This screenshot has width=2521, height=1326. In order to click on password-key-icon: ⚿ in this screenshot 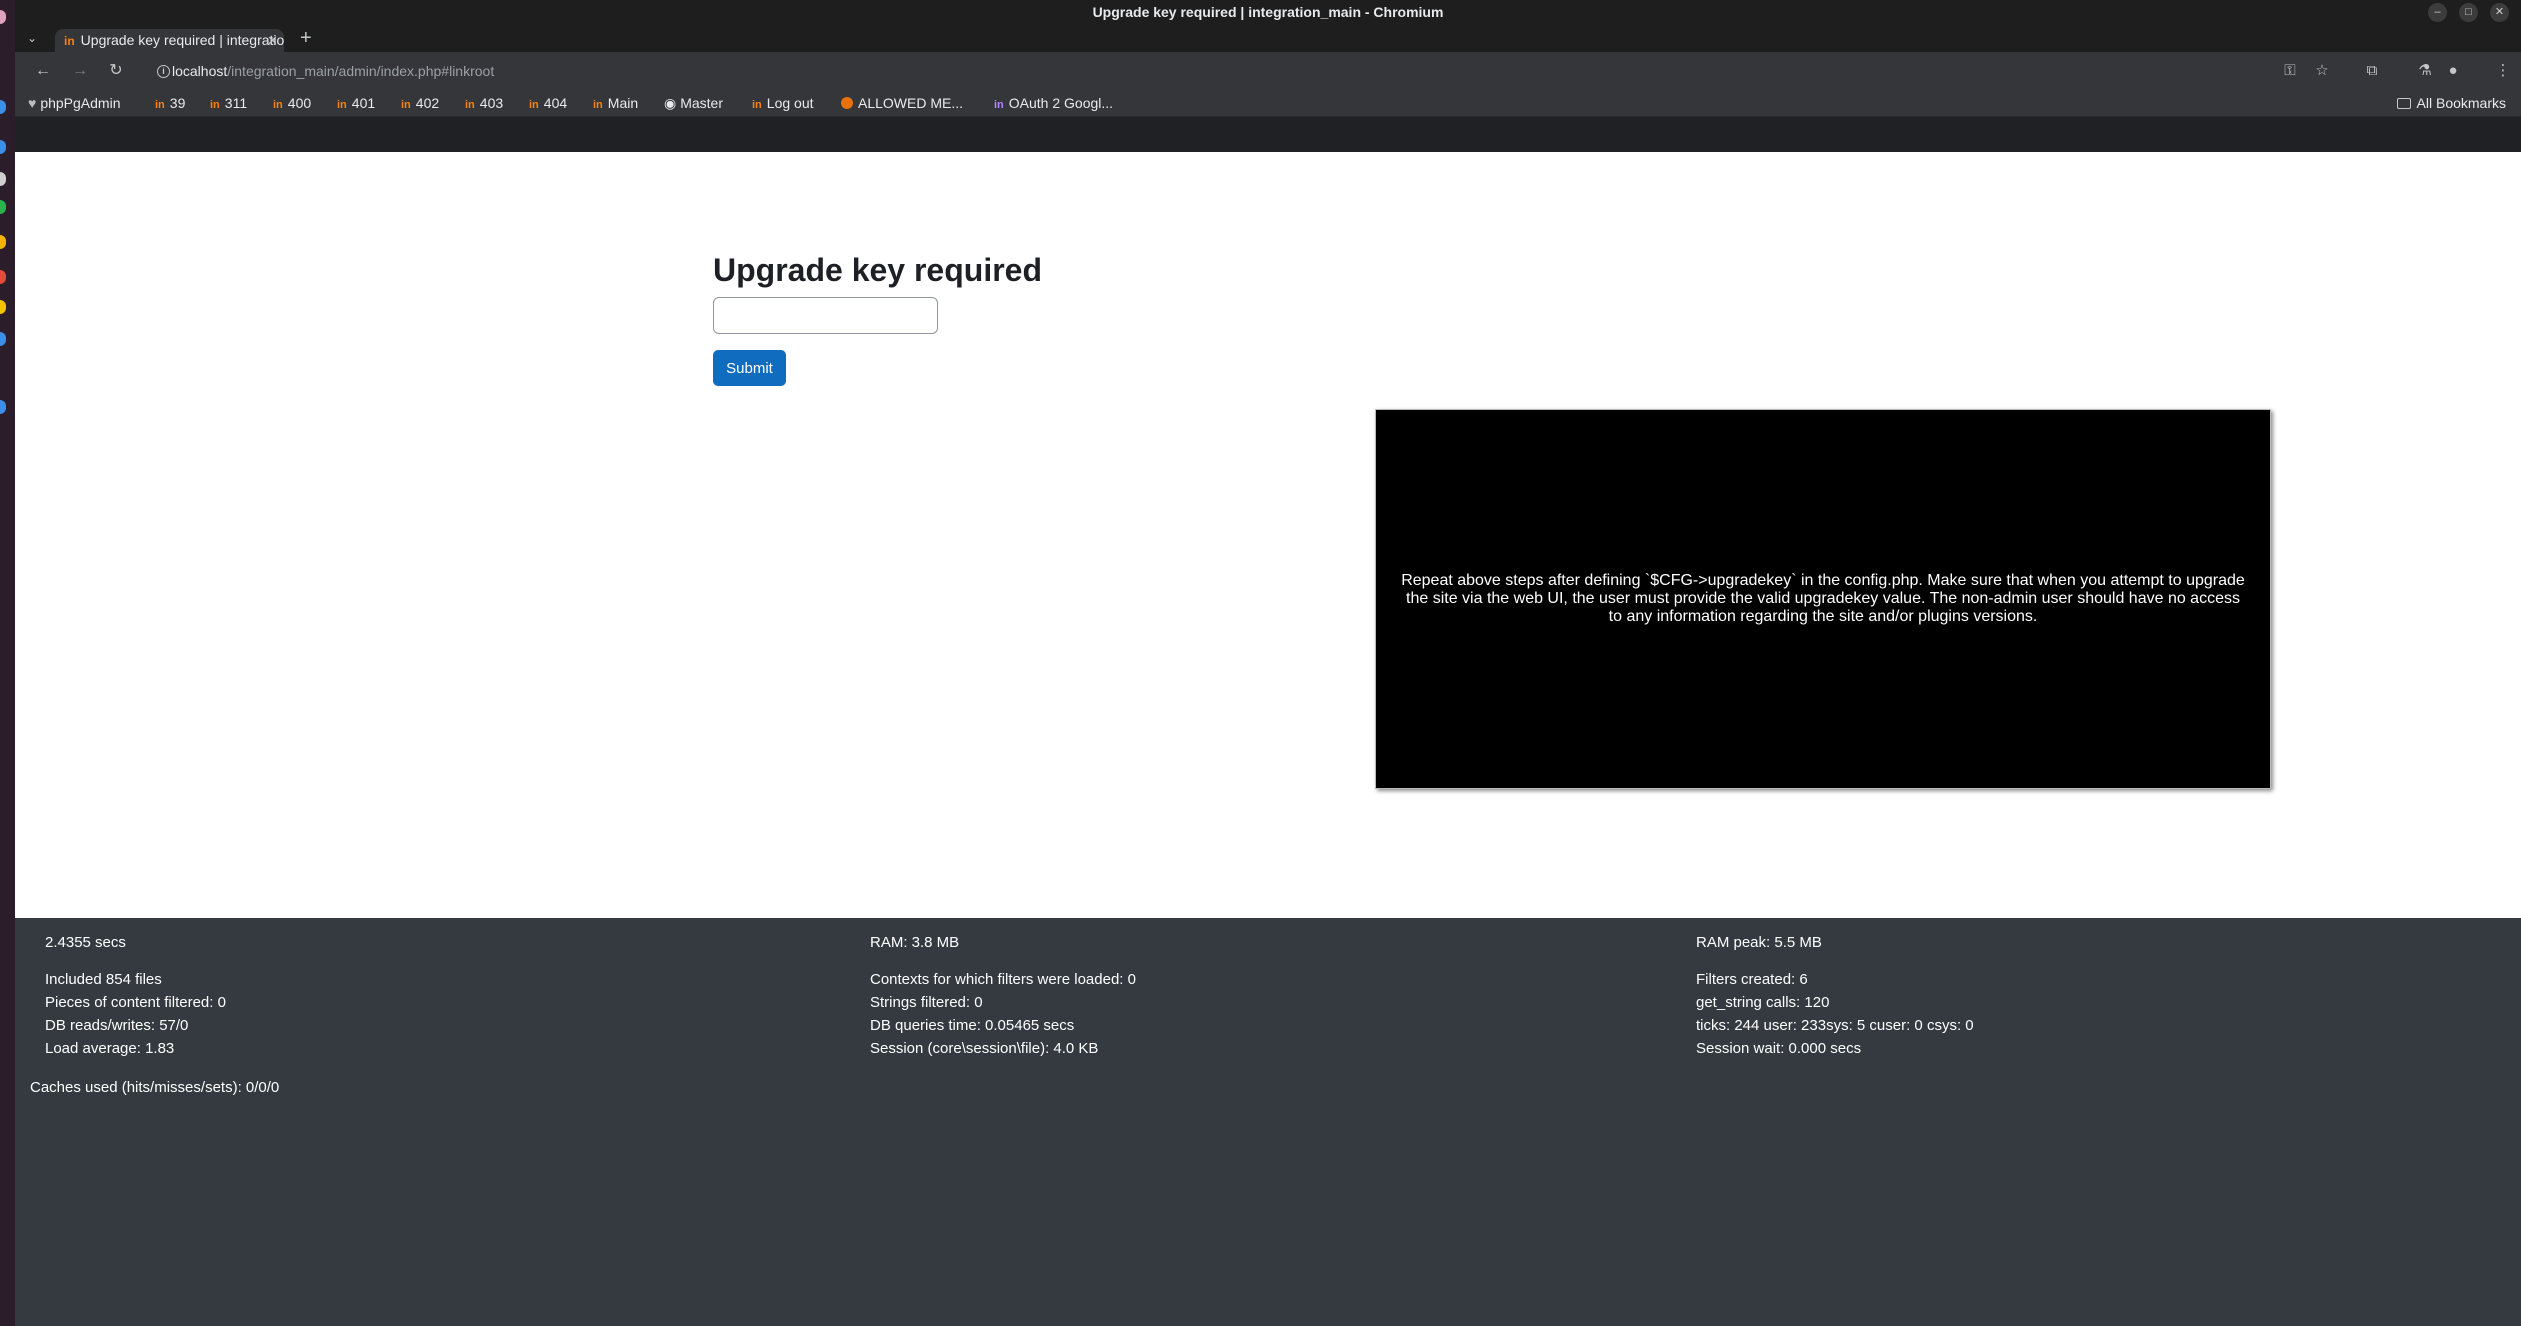, I will do `click(2290, 71)`.